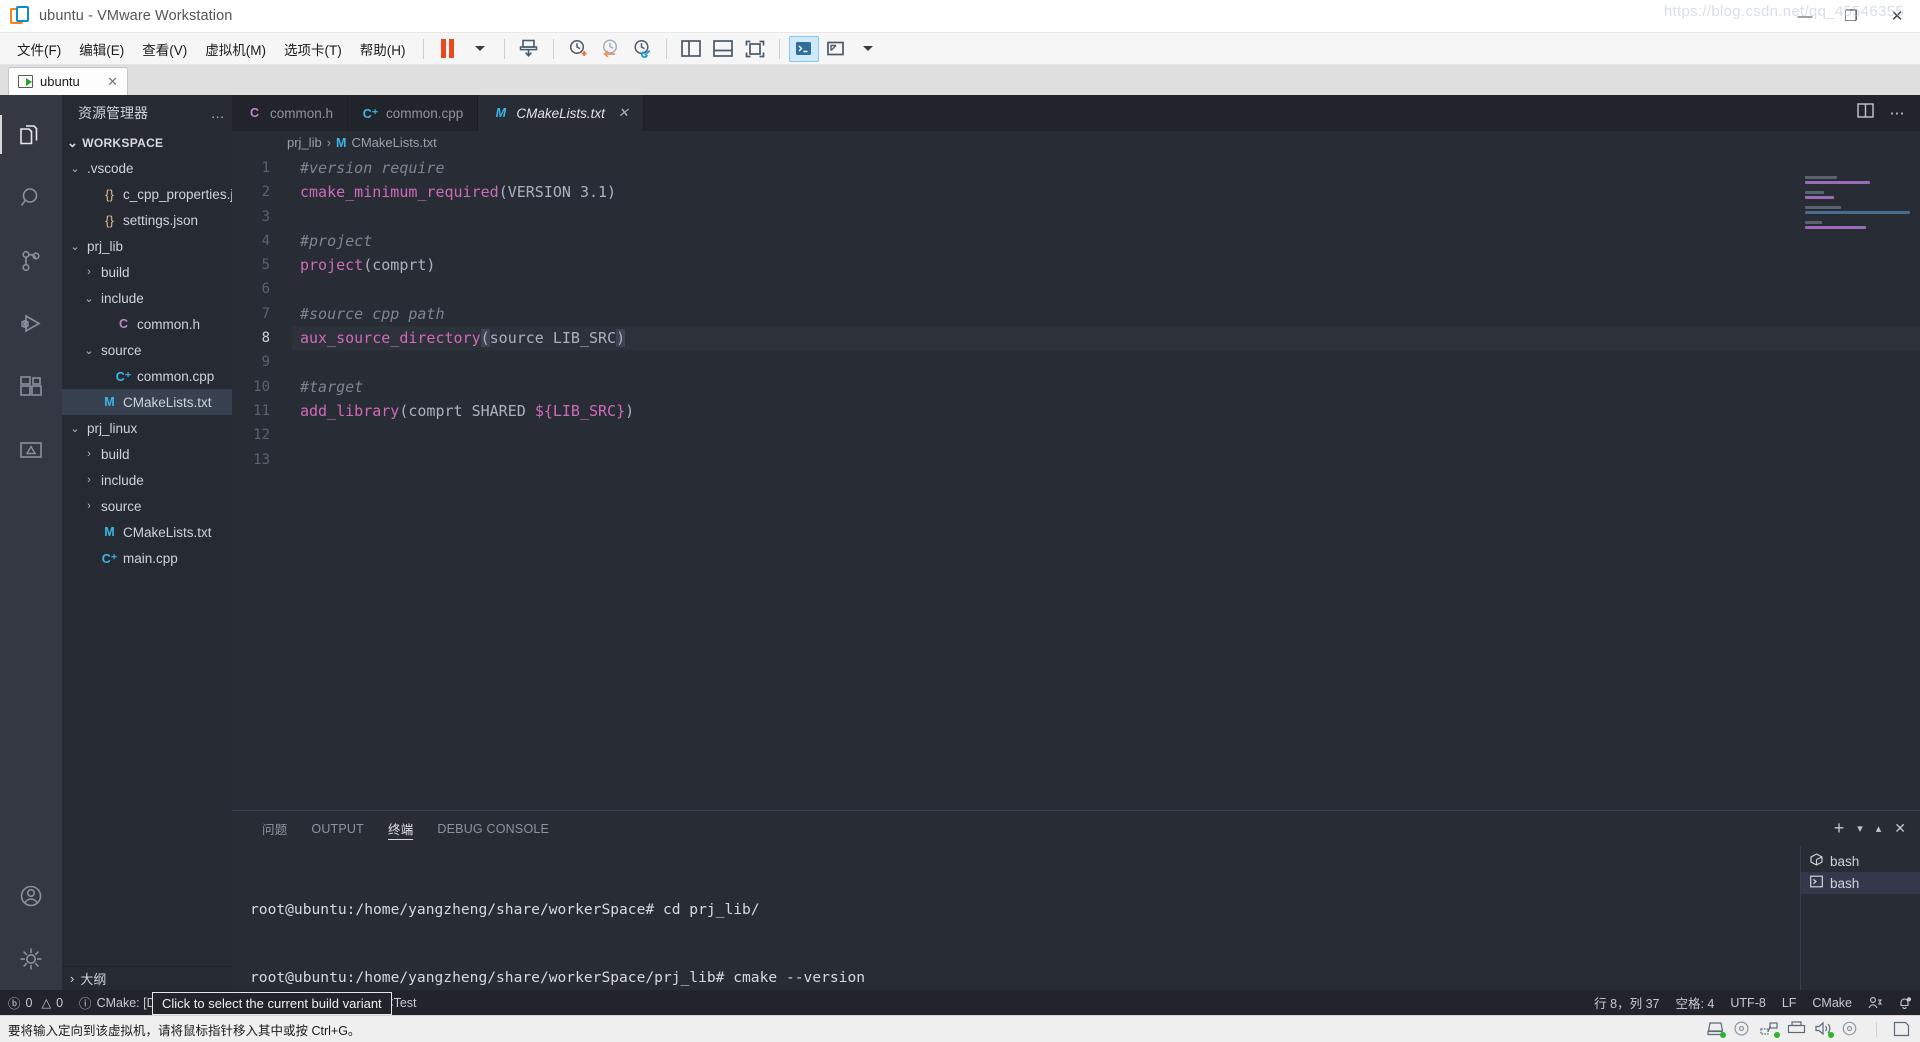 This screenshot has width=1920, height=1042. Describe the element at coordinates (1809, 1029) in the screenshot. I see `vm-device-icons` at that location.